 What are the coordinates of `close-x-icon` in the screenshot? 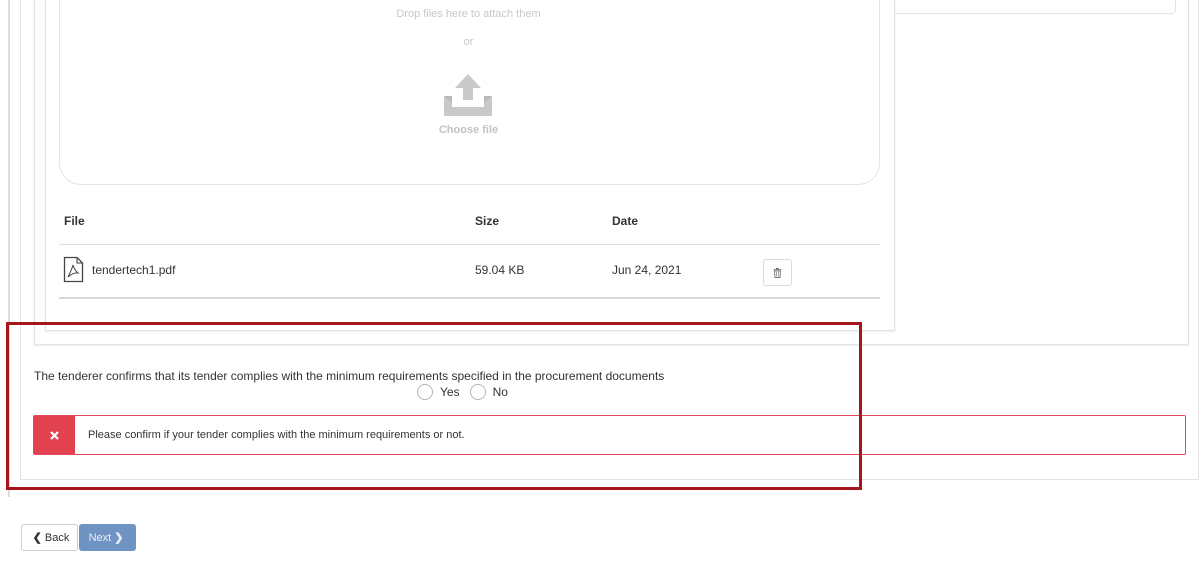 It's located at (54, 435).